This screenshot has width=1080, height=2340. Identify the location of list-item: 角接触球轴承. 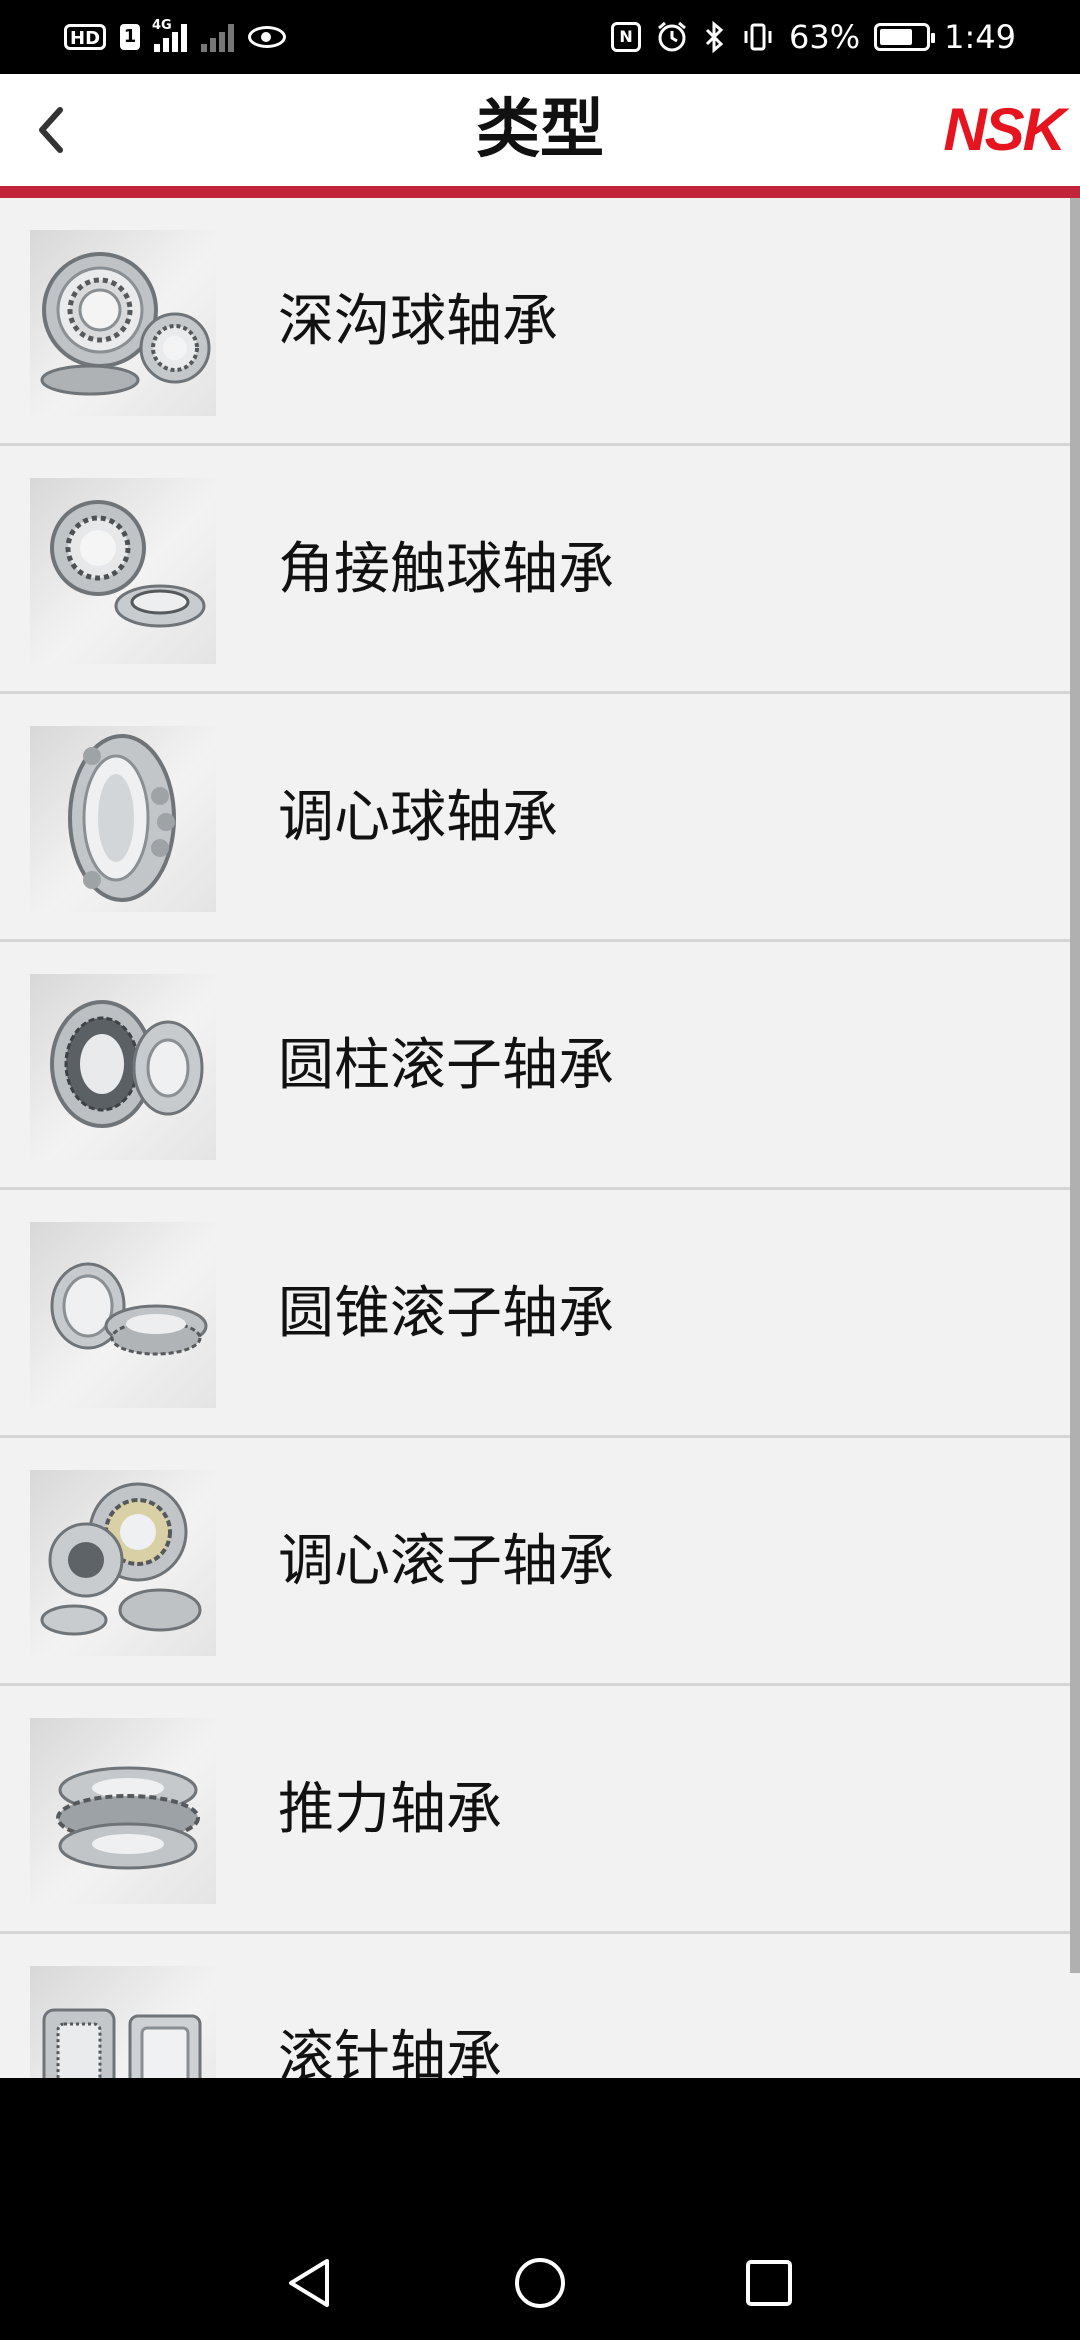
(540, 570).